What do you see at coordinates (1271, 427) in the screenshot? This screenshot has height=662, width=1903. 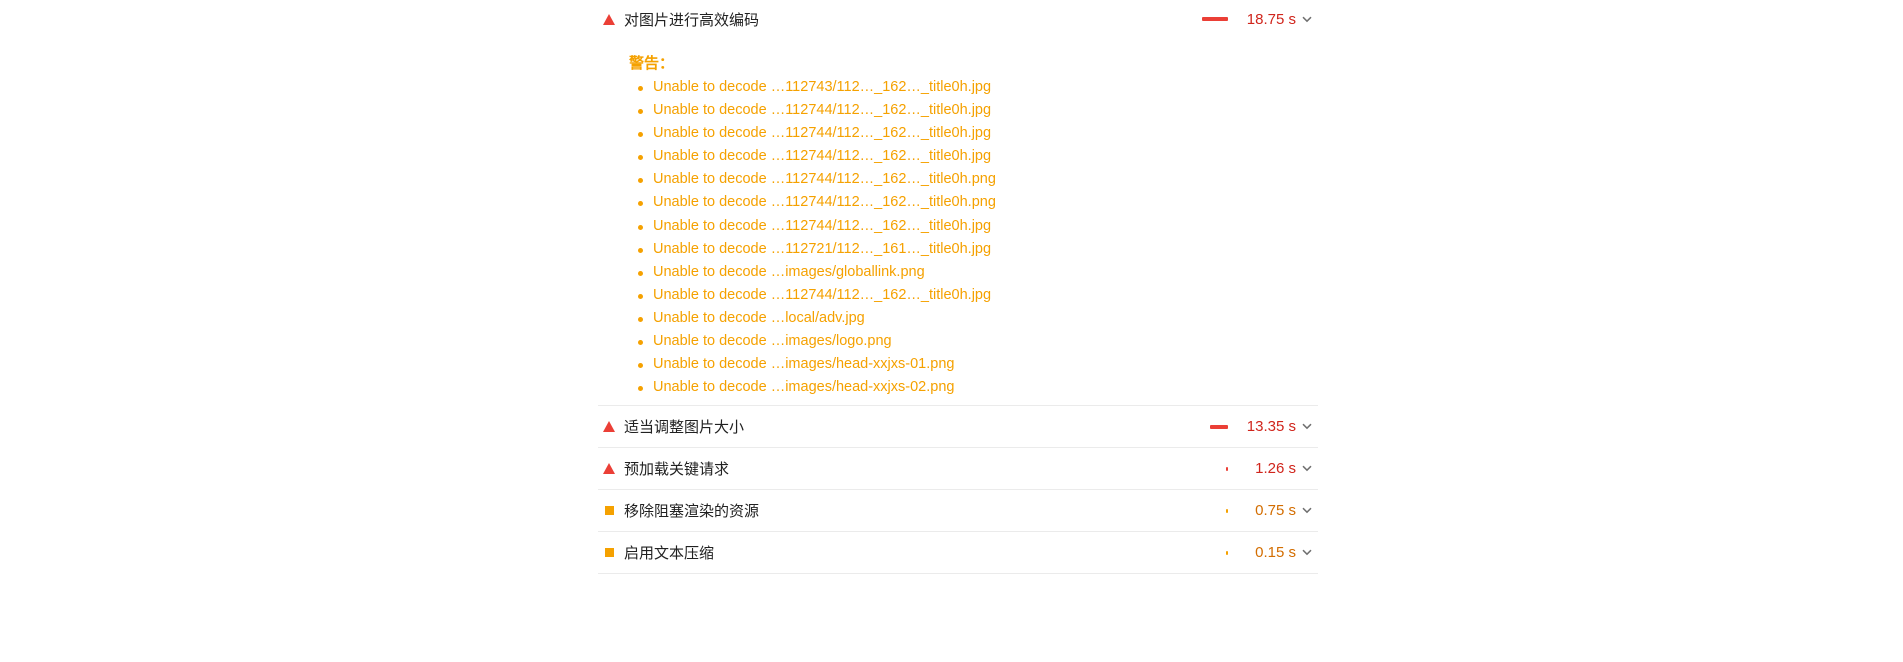 I see `savings-value: 13.35 s` at bounding box center [1271, 427].